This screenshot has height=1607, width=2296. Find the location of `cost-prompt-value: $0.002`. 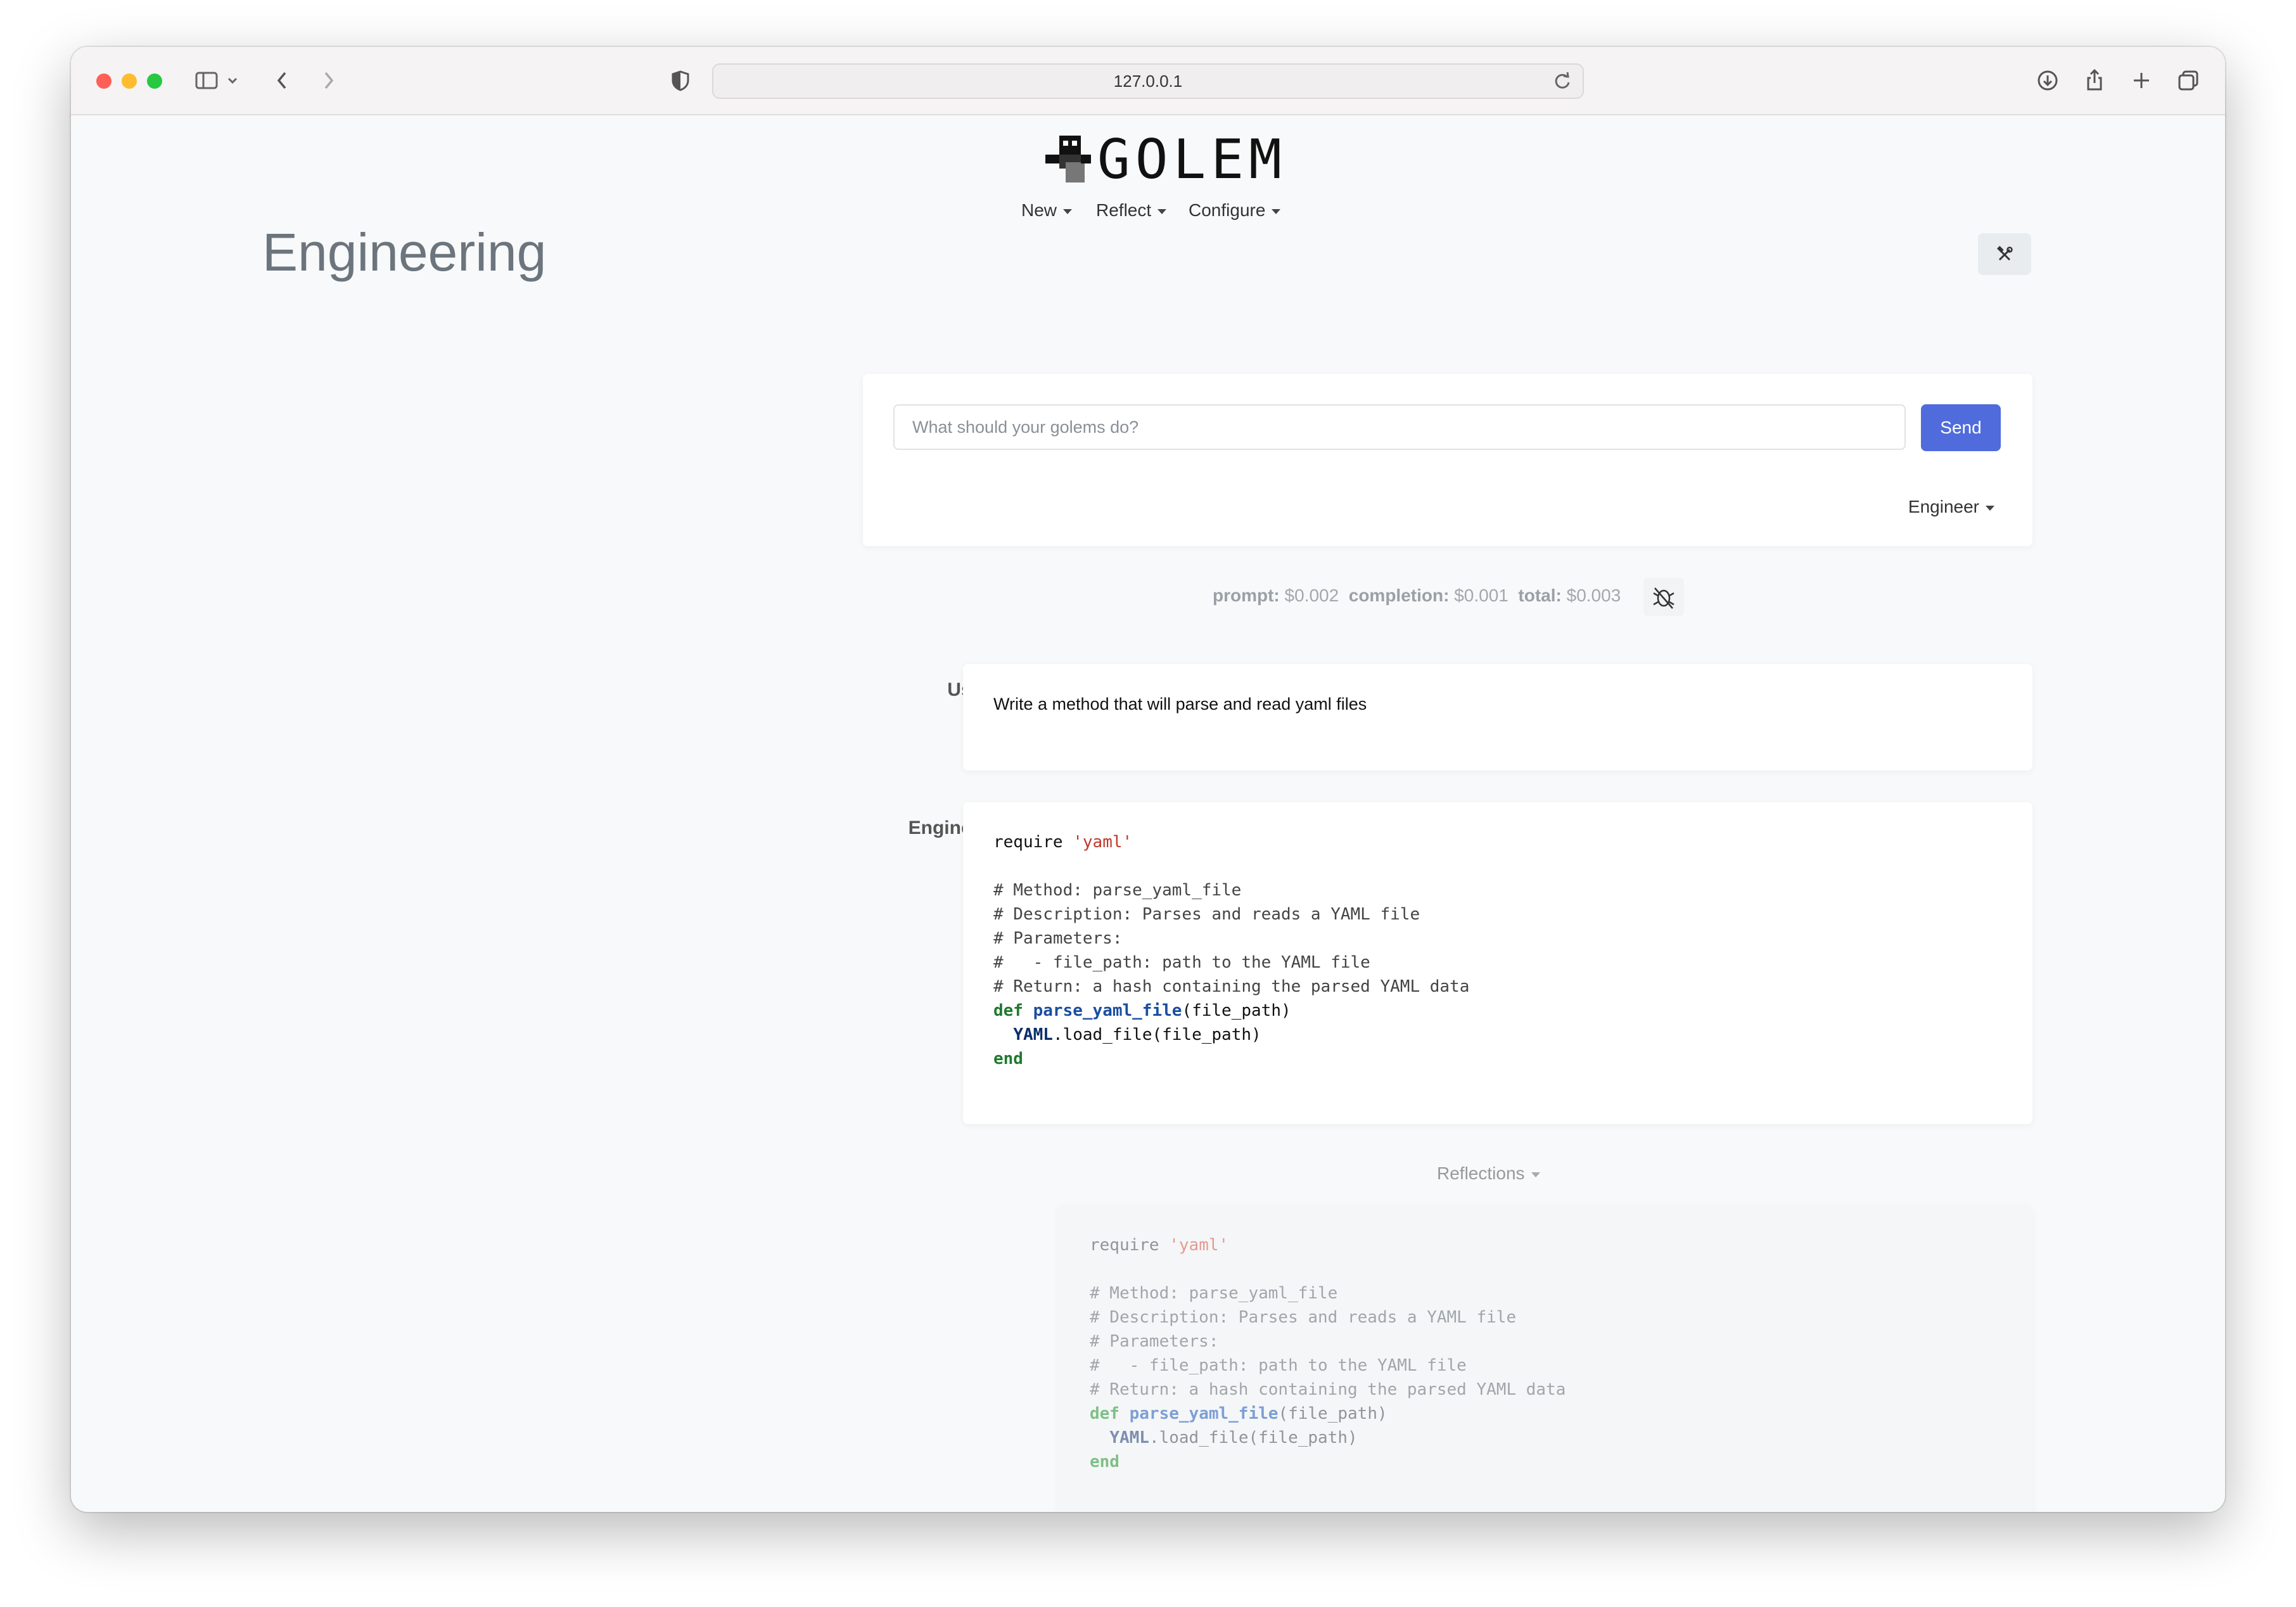

cost-prompt-value: $0.002 is located at coordinates (1311, 595).